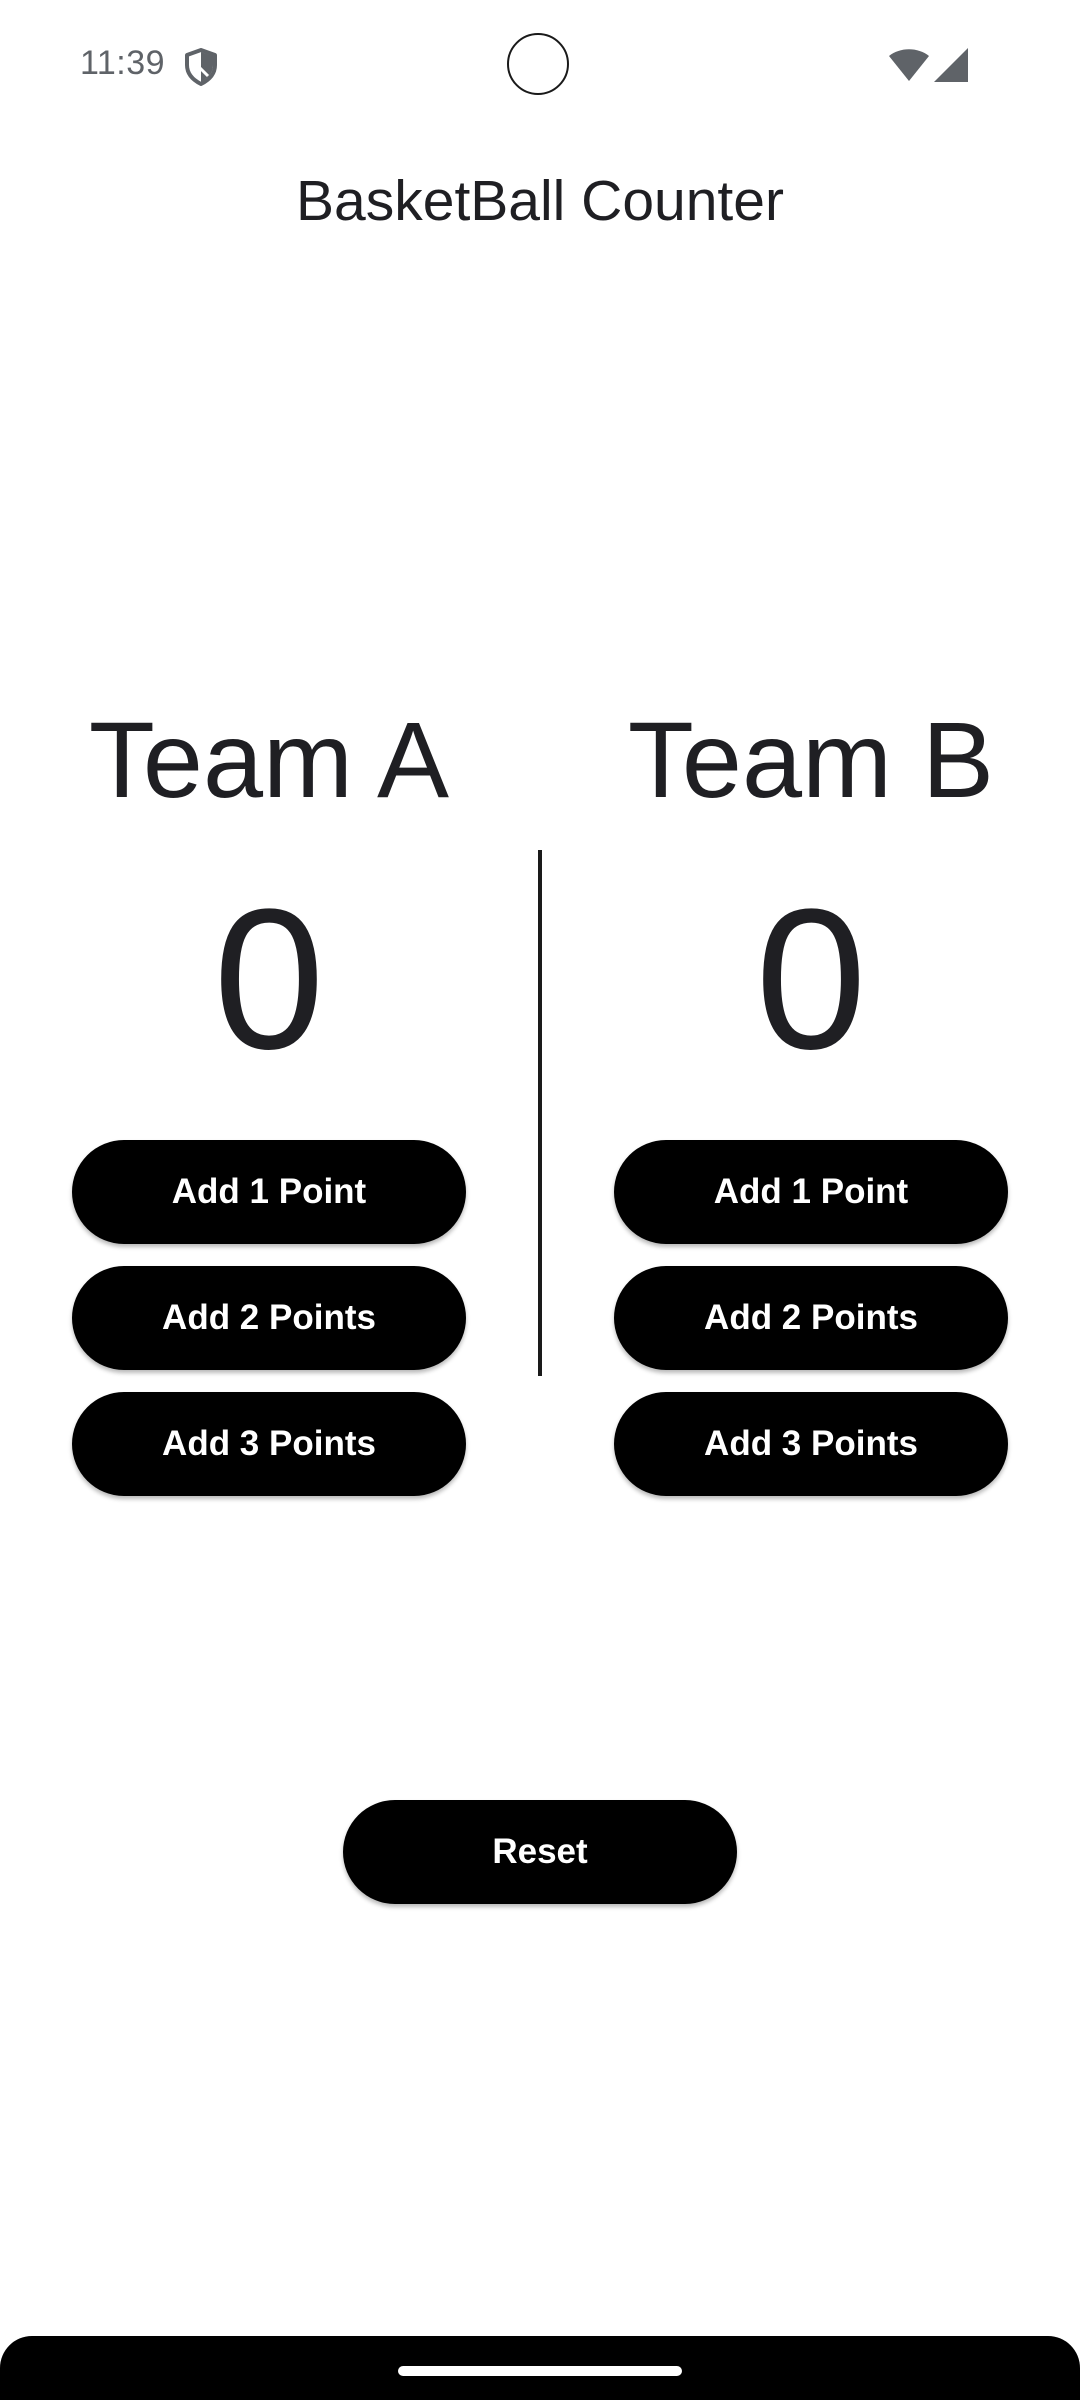  I want to click on status-bar: 11:39, so click(540, 65).